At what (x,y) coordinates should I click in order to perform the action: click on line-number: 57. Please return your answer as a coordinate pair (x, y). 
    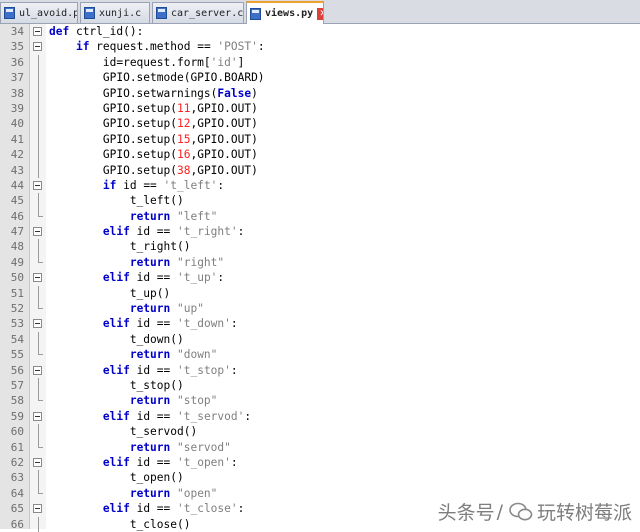
    Looking at the image, I should click on (17, 385).